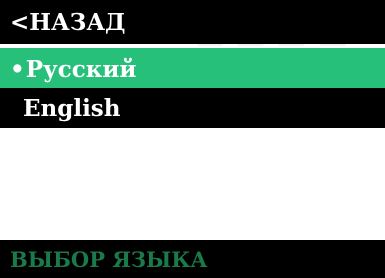  What do you see at coordinates (192, 108) in the screenshot?
I see `language-option-english: English` at bounding box center [192, 108].